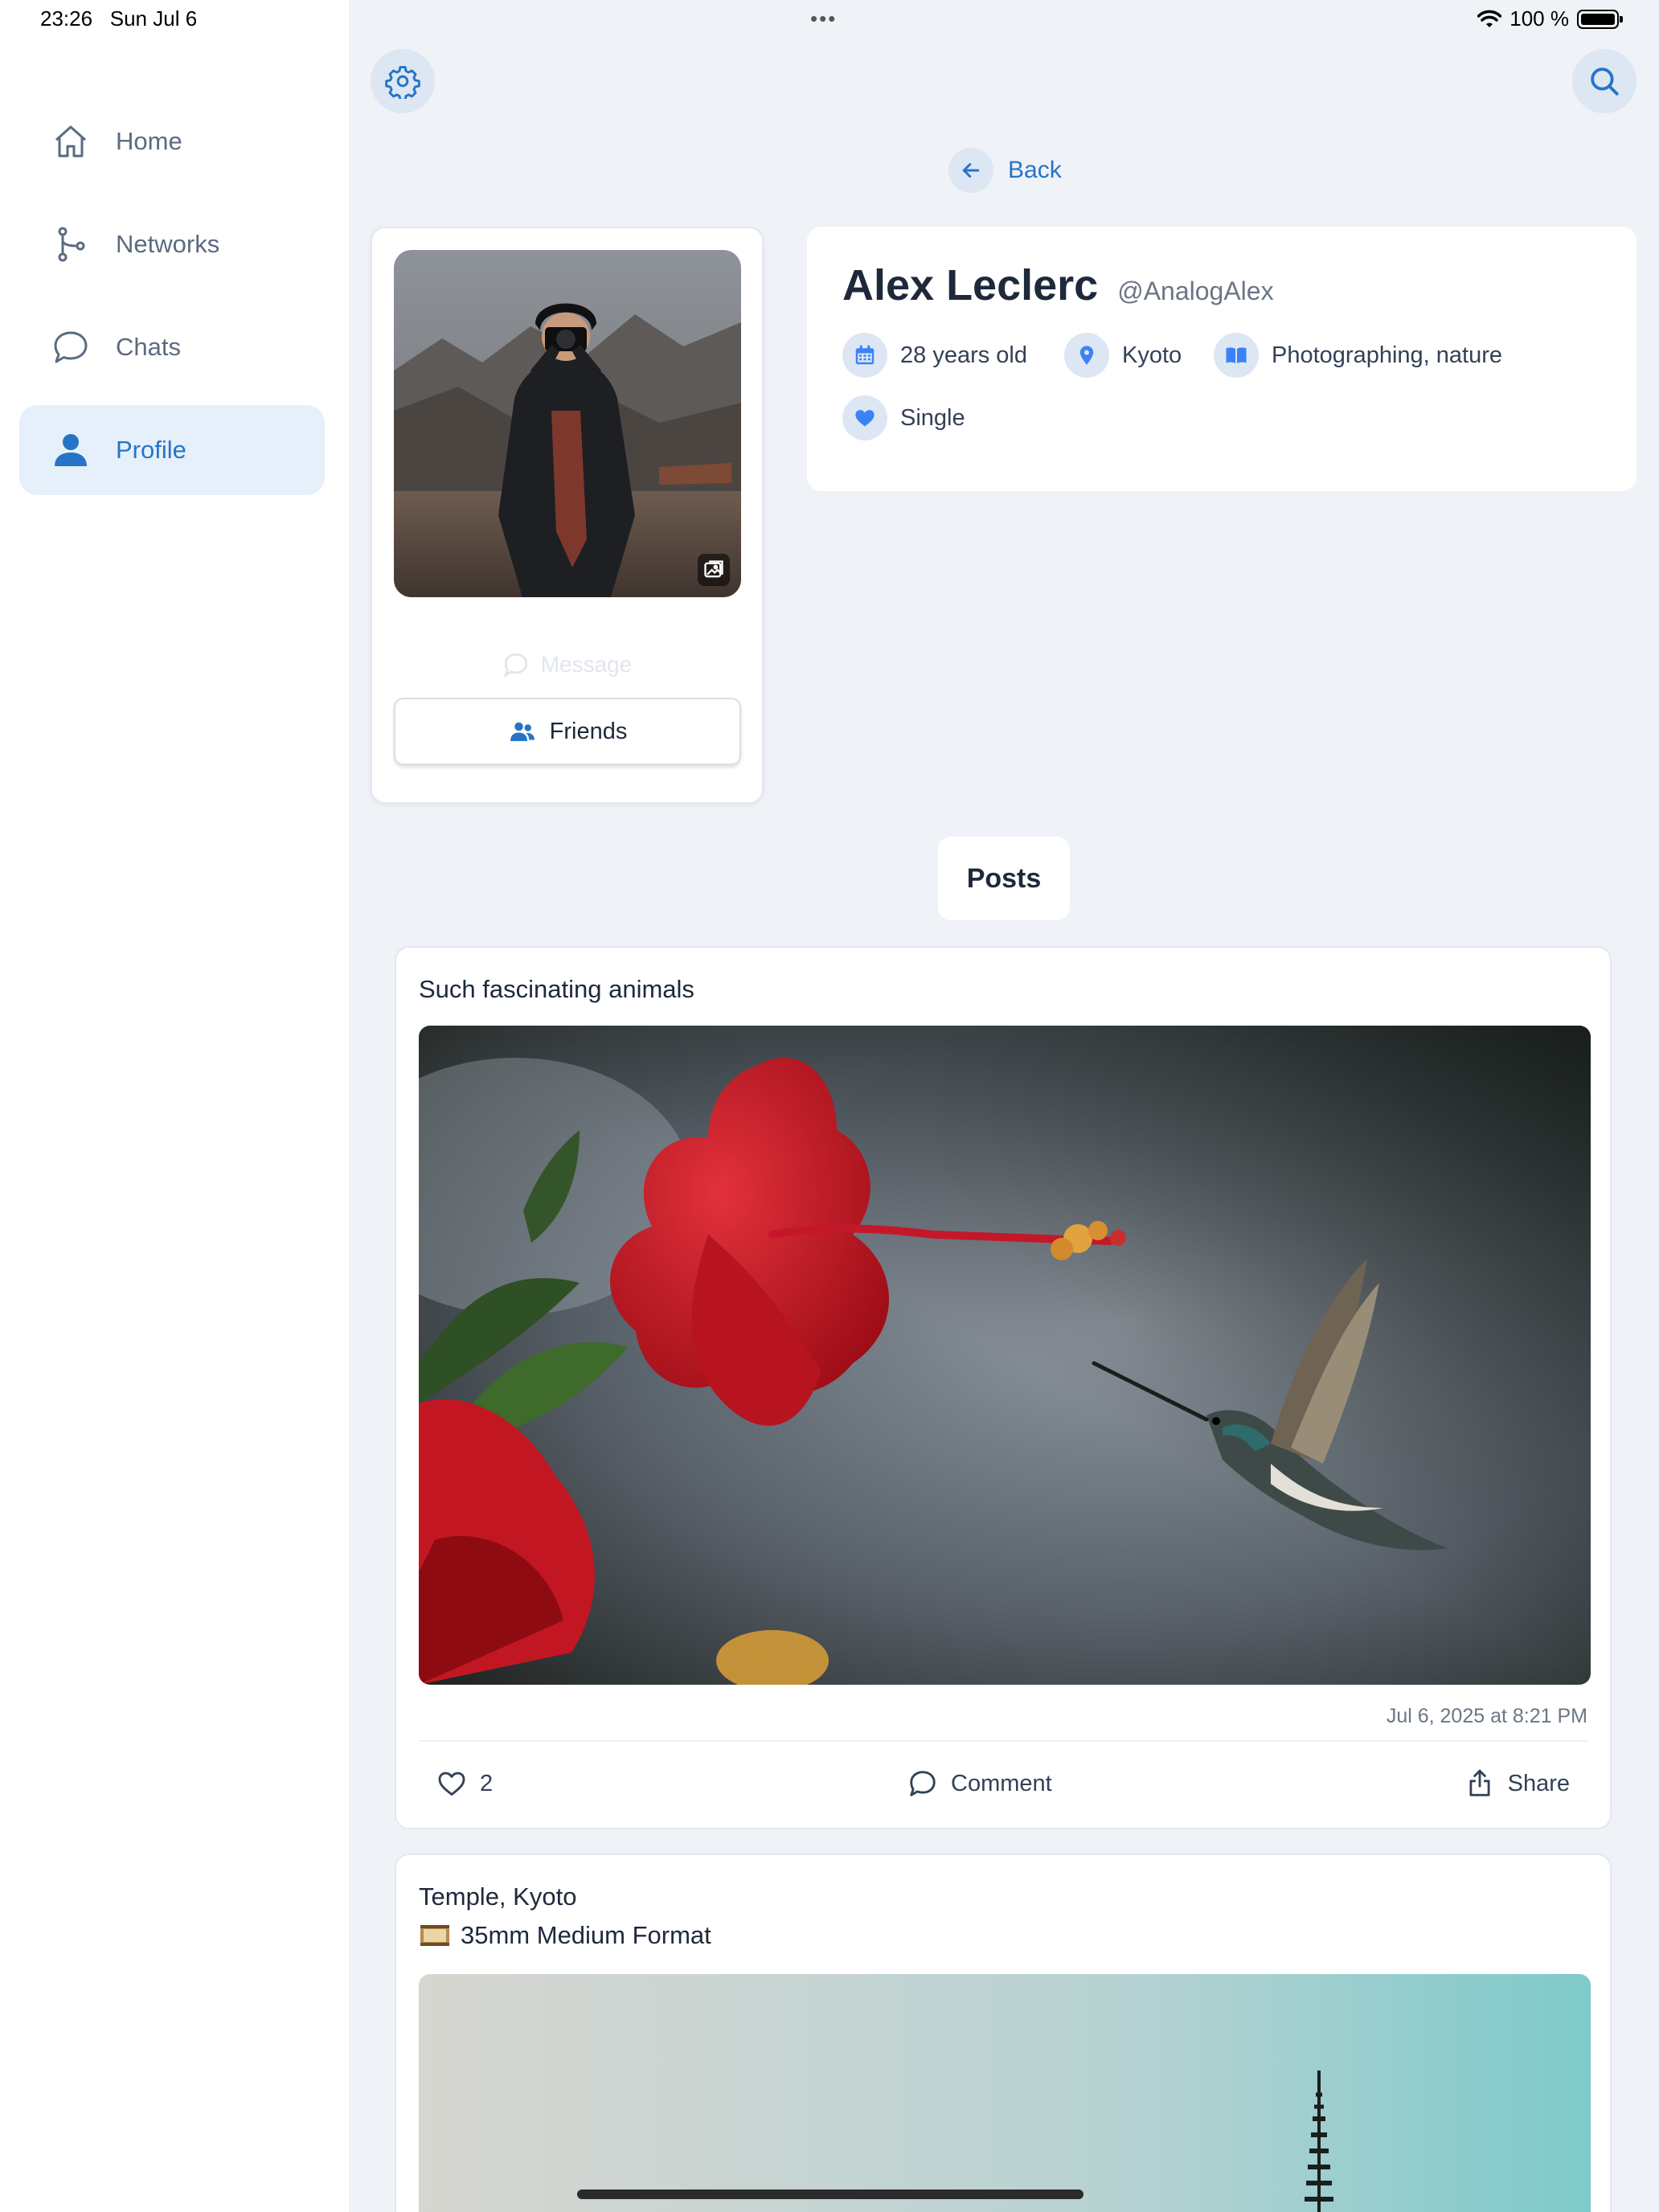  What do you see at coordinates (149, 141) in the screenshot?
I see `sidebar-item-label: Home` at bounding box center [149, 141].